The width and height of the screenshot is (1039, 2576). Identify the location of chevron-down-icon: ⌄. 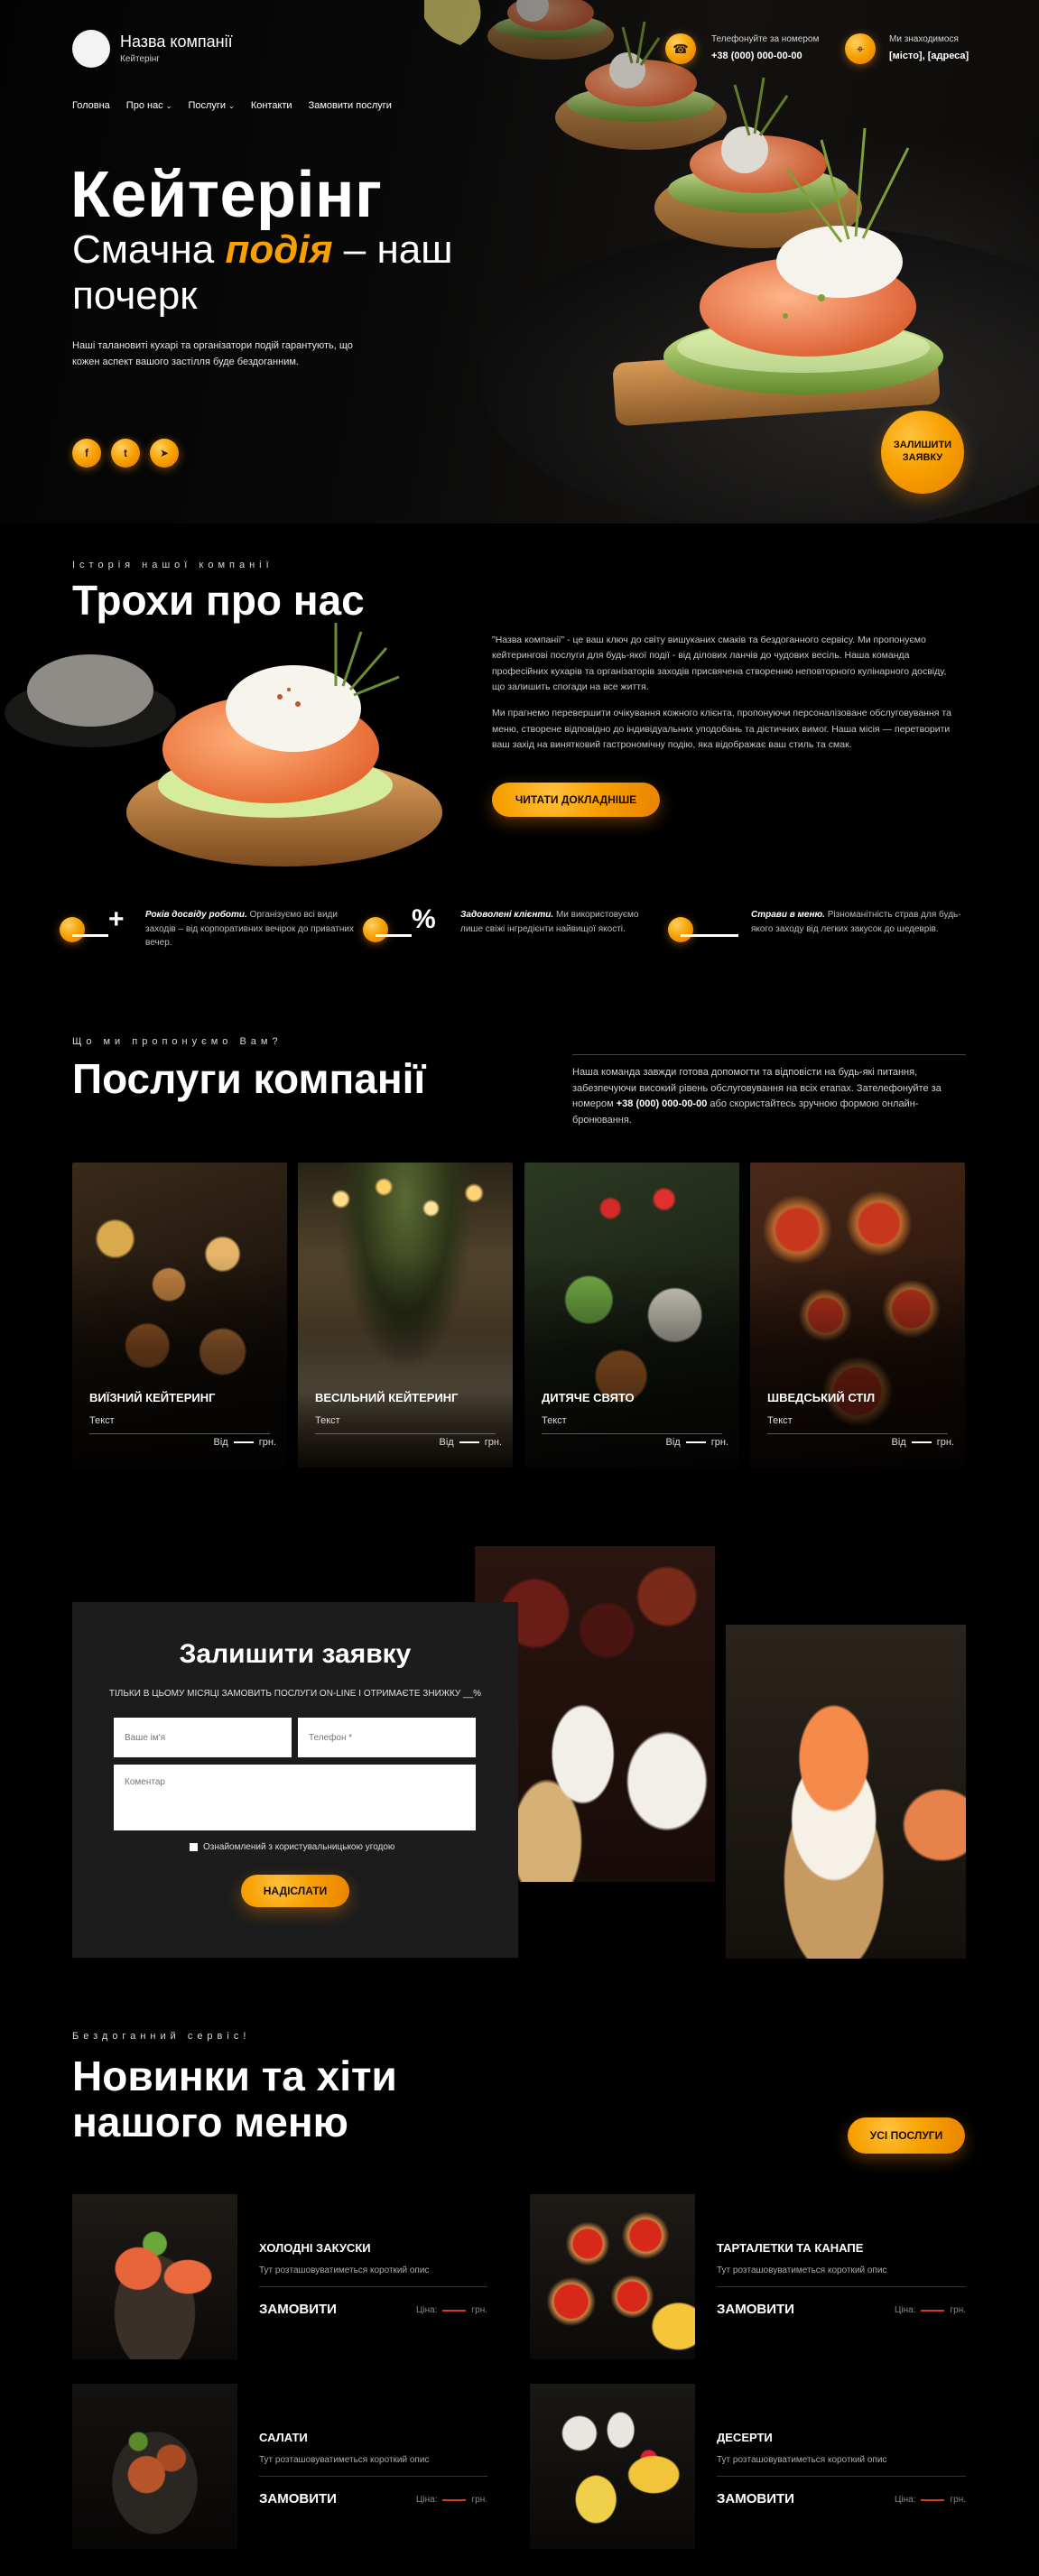
(231, 106).